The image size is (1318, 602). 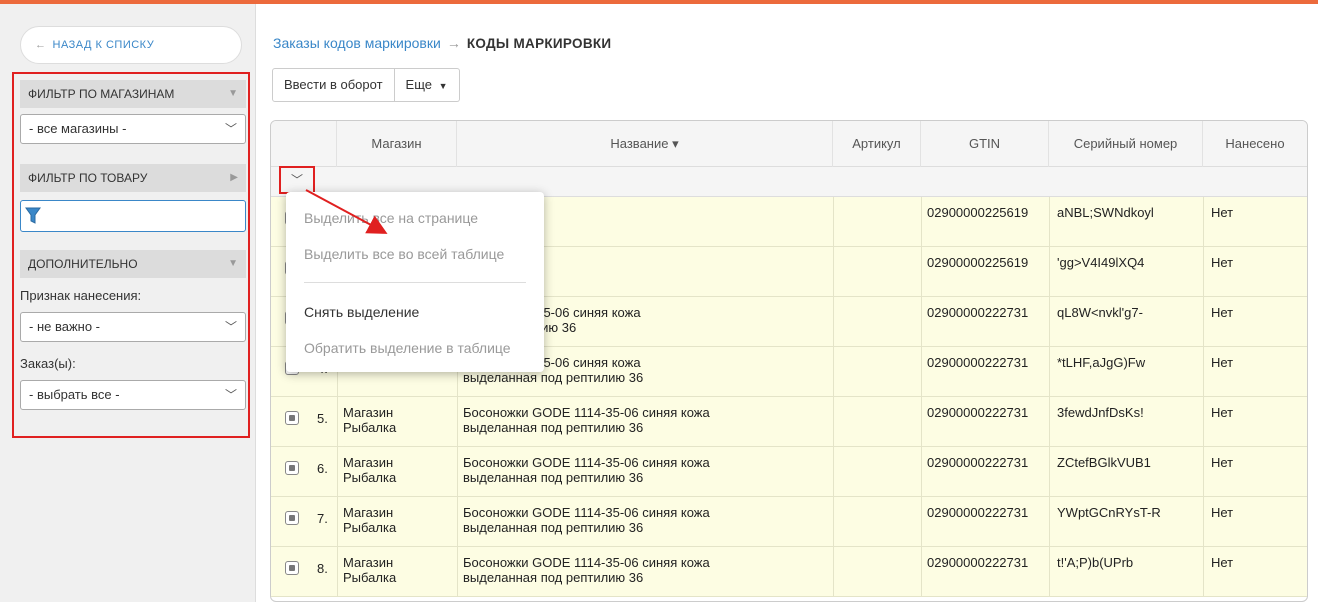 What do you see at coordinates (1101, 362) in the screenshot?
I see `cell-serial-line1: *tLHF,aJgG)Fw` at bounding box center [1101, 362].